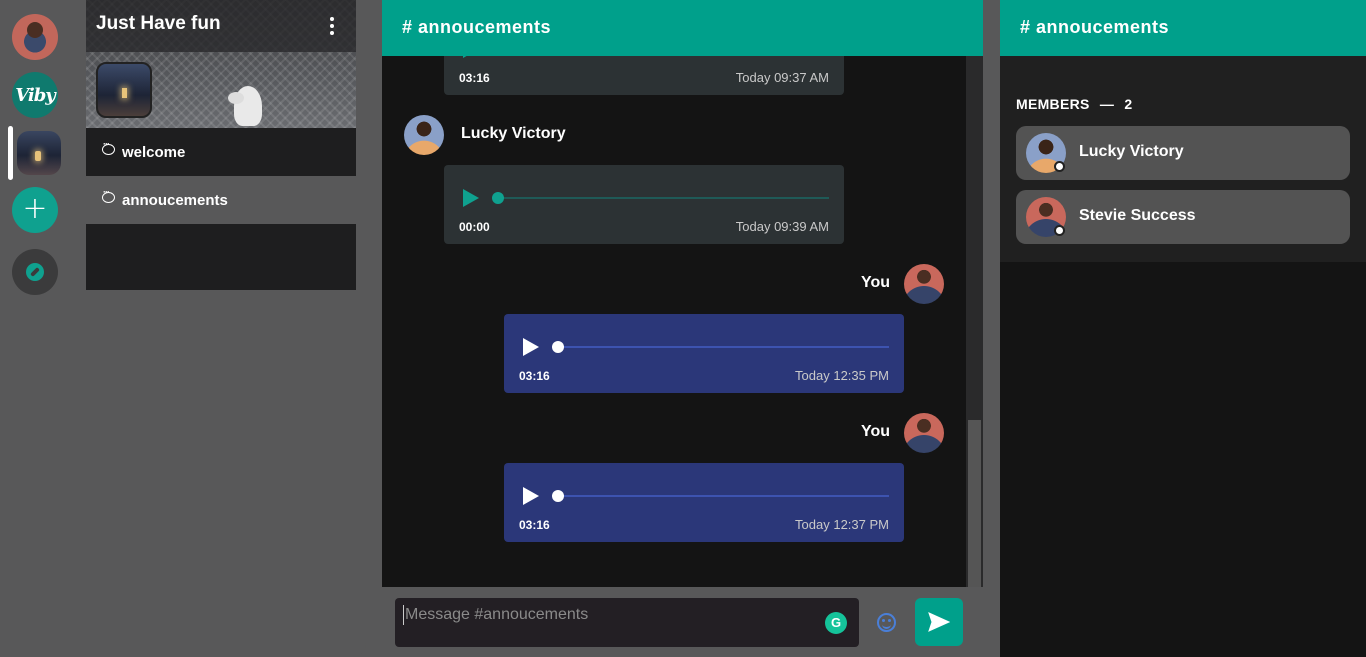 The image size is (1366, 657). Describe the element at coordinates (974, 503) in the screenshot. I see `scrollbar-thumb` at that location.